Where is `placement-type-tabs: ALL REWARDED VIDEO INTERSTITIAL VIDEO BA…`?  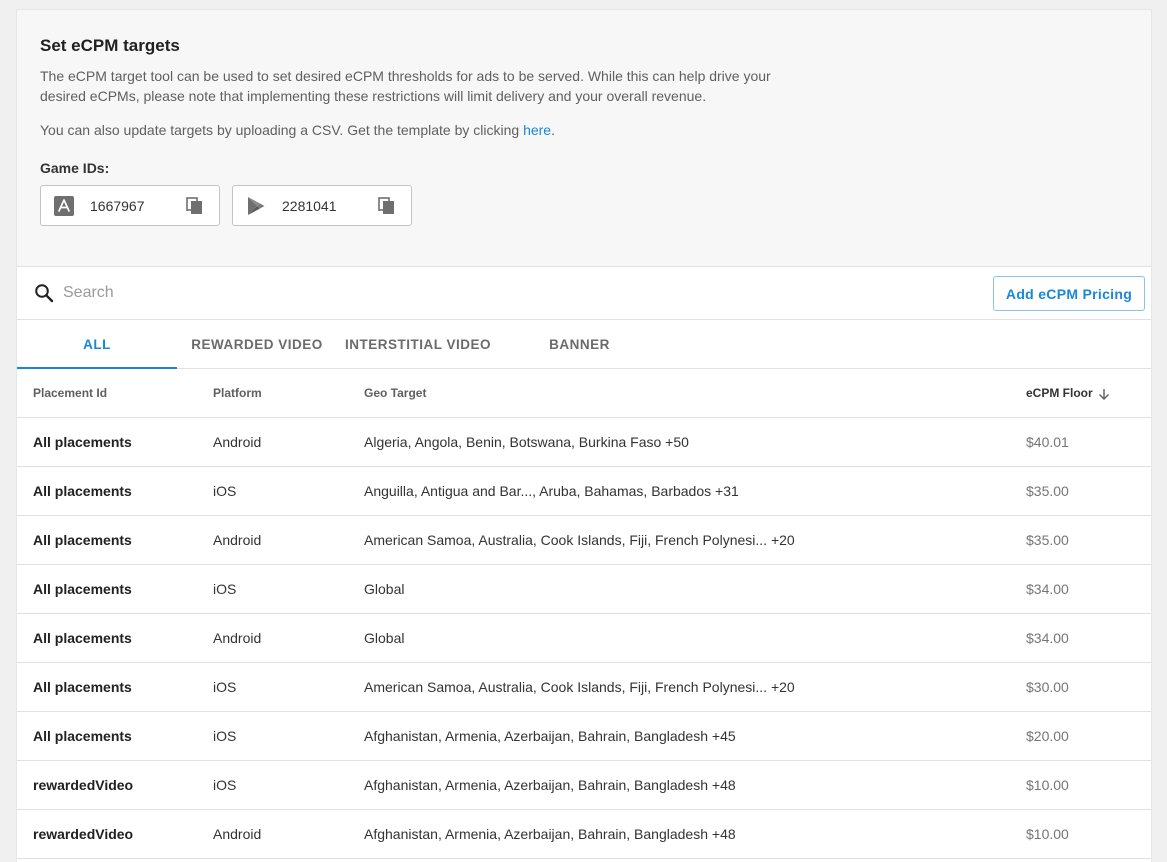
placement-type-tabs: ALL REWARDED VIDEO INTERSTITIAL VIDEO BA… is located at coordinates (584, 344).